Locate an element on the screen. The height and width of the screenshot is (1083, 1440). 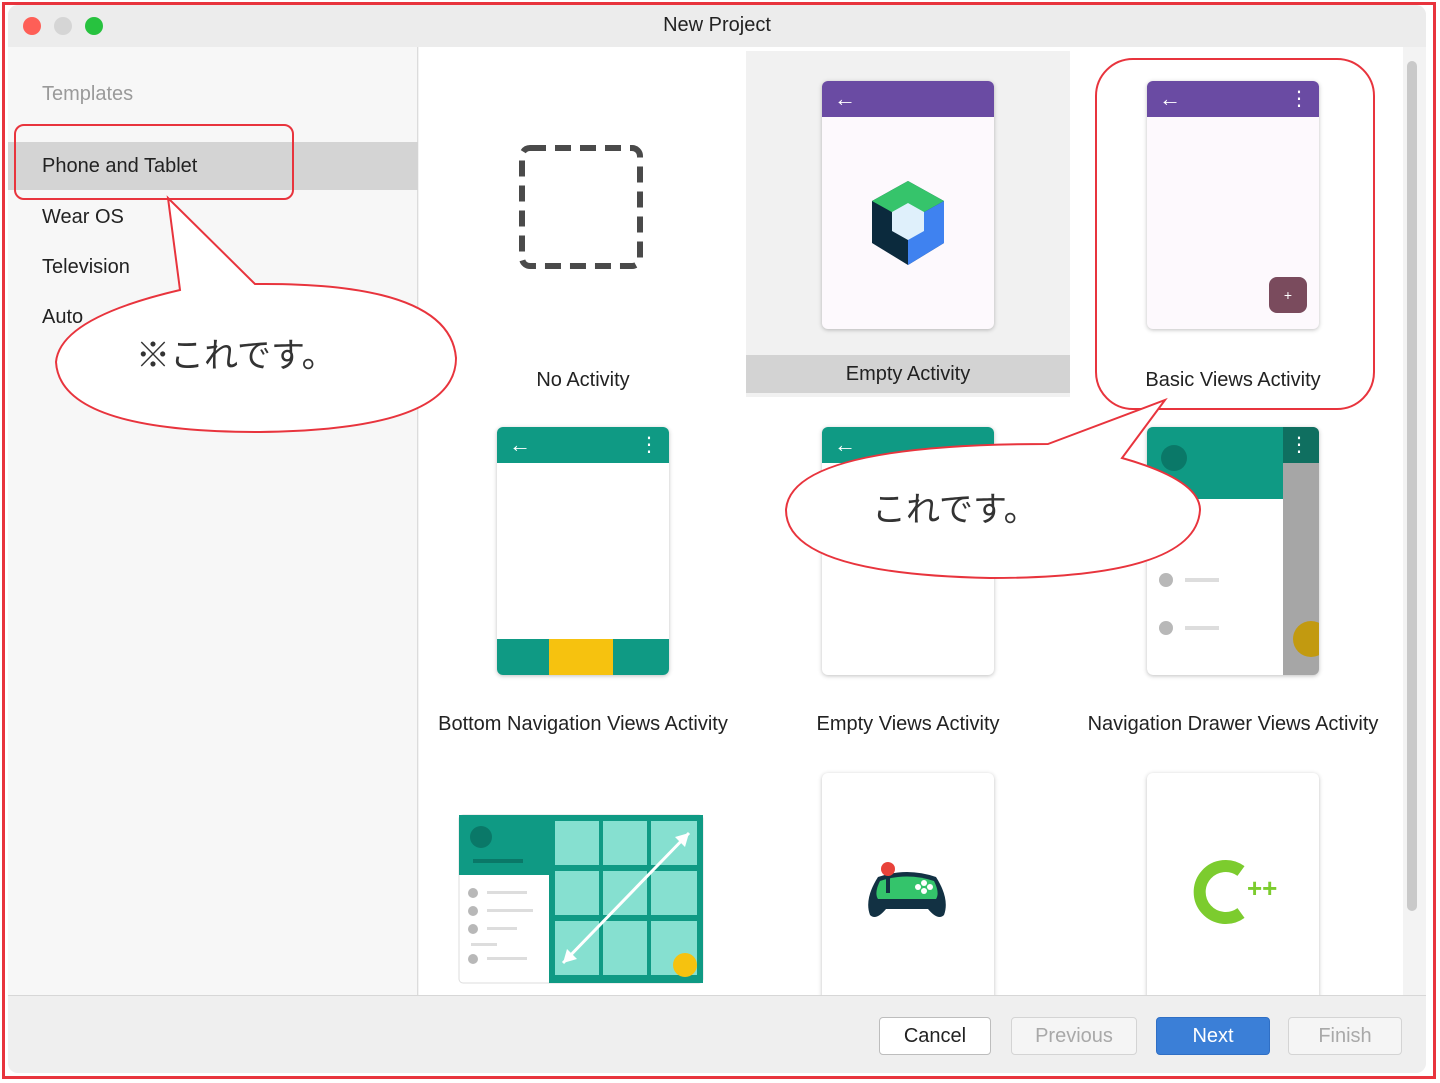
callout-bubble-left is located at coordinates (256, 314).